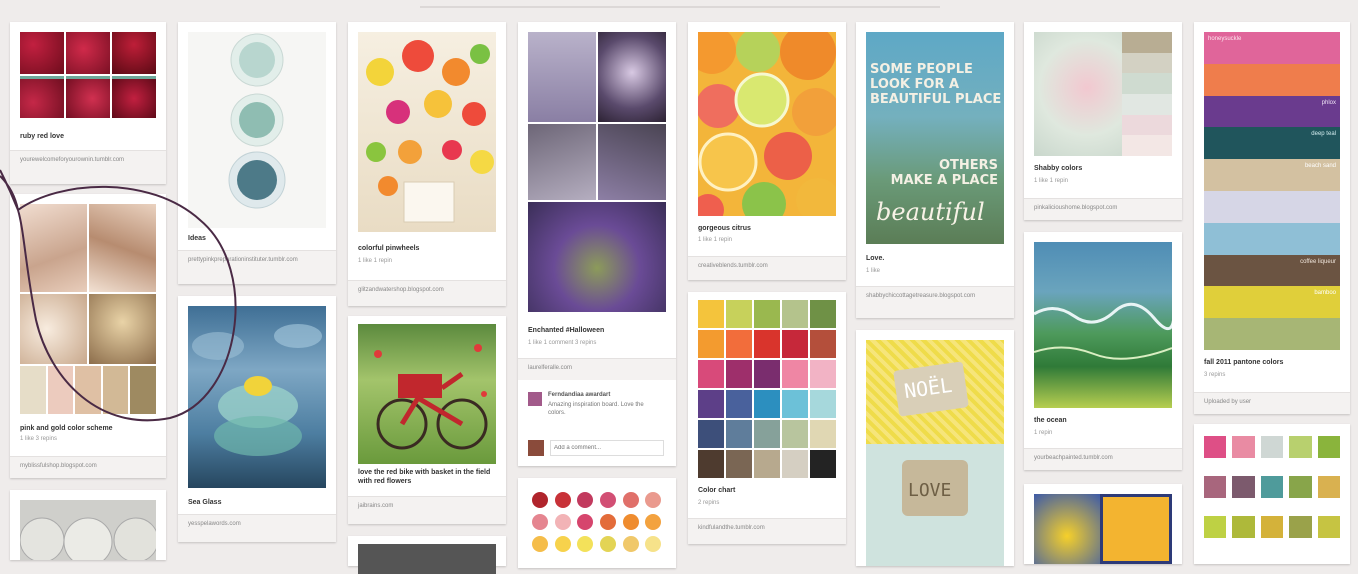 The width and height of the screenshot is (1358, 574). I want to click on palette-label: bamboo, so click(1272, 302).